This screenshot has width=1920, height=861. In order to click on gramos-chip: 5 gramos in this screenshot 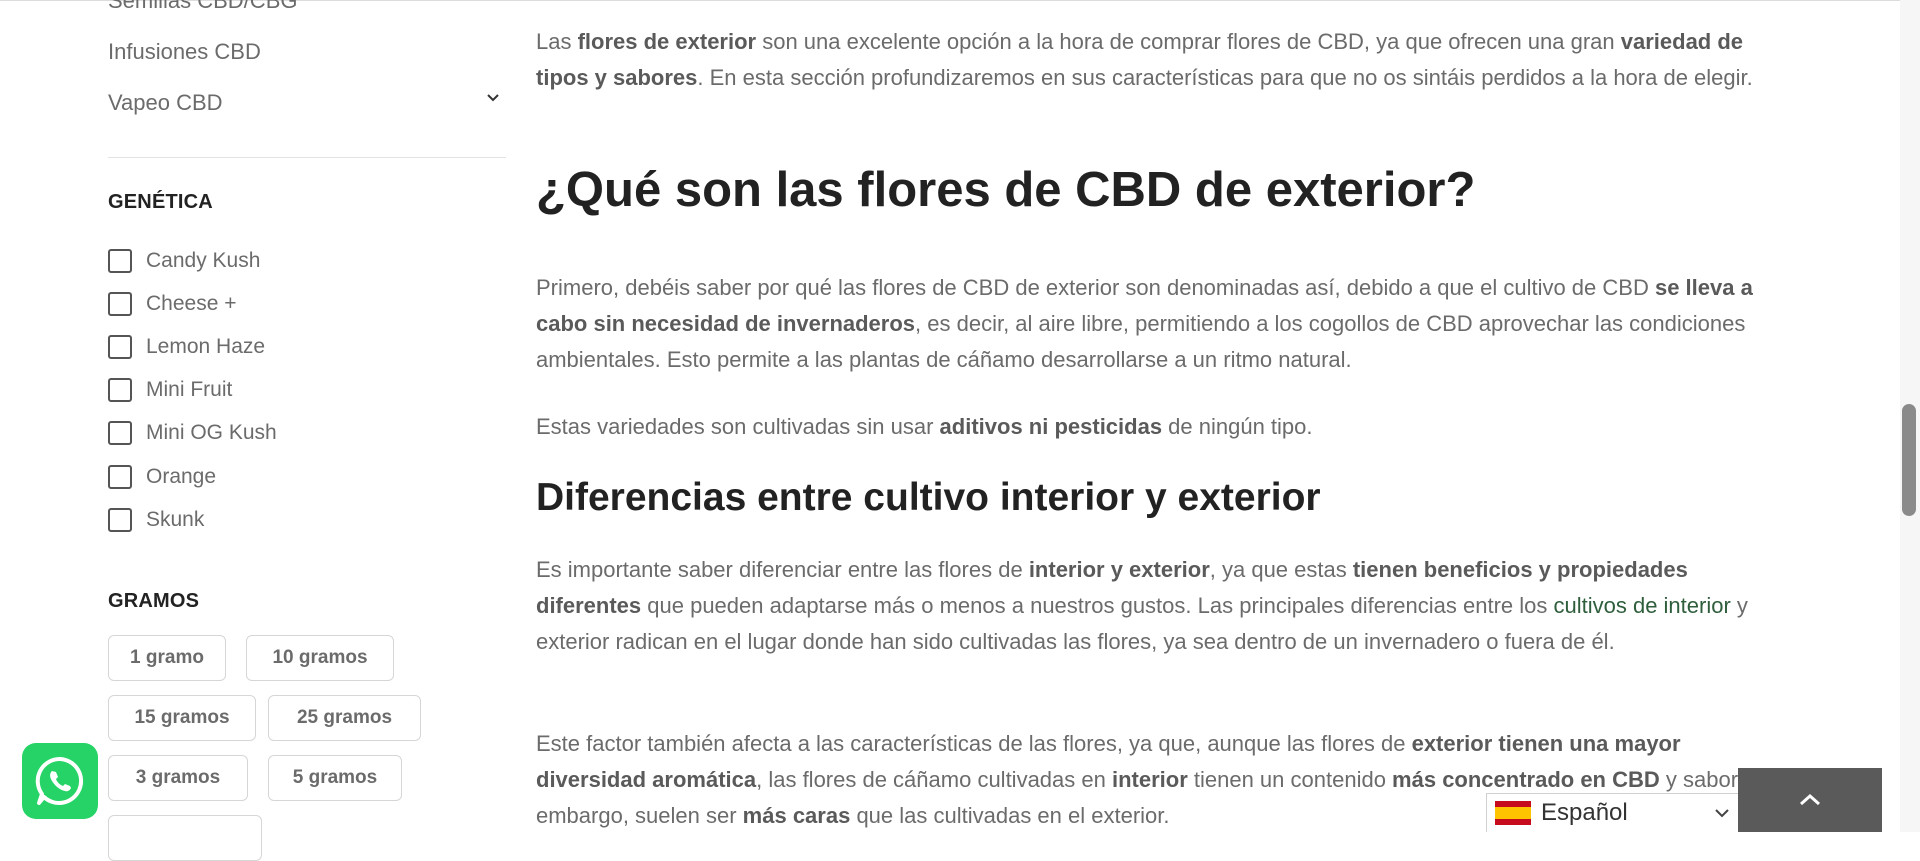, I will do `click(335, 778)`.